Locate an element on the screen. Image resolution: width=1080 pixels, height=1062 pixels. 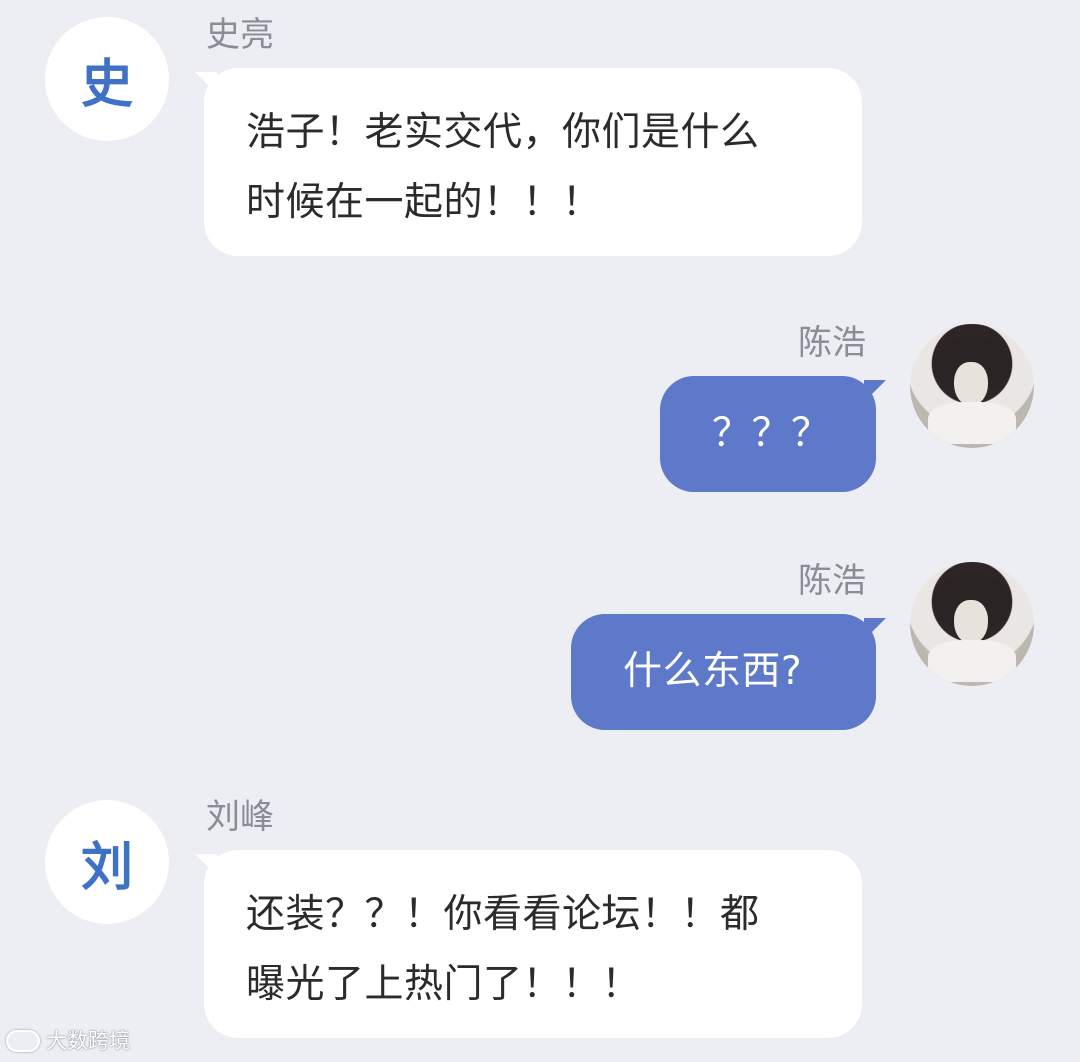
avatar-liufeng: 刘 is located at coordinates (107, 862).